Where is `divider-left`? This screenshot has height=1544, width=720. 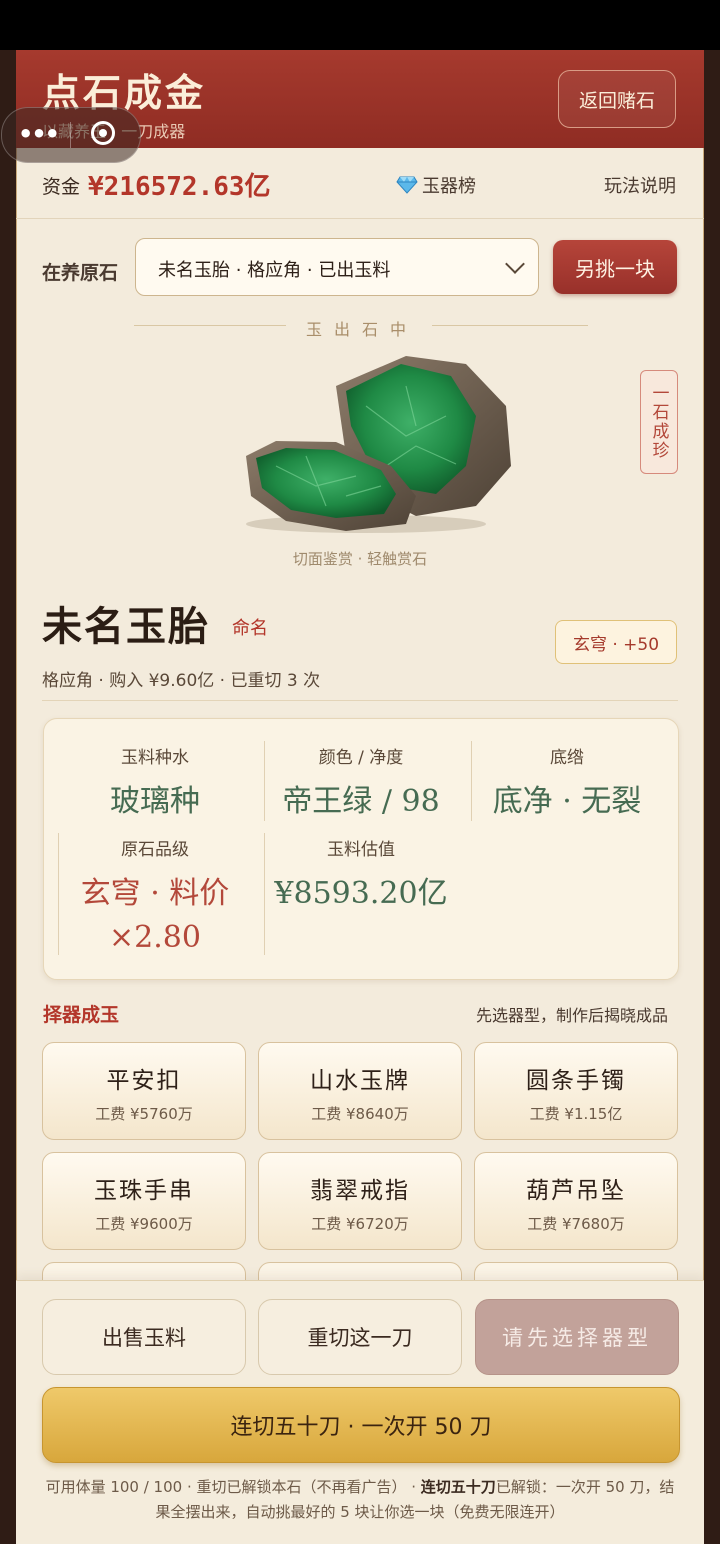 divider-left is located at coordinates (210, 325).